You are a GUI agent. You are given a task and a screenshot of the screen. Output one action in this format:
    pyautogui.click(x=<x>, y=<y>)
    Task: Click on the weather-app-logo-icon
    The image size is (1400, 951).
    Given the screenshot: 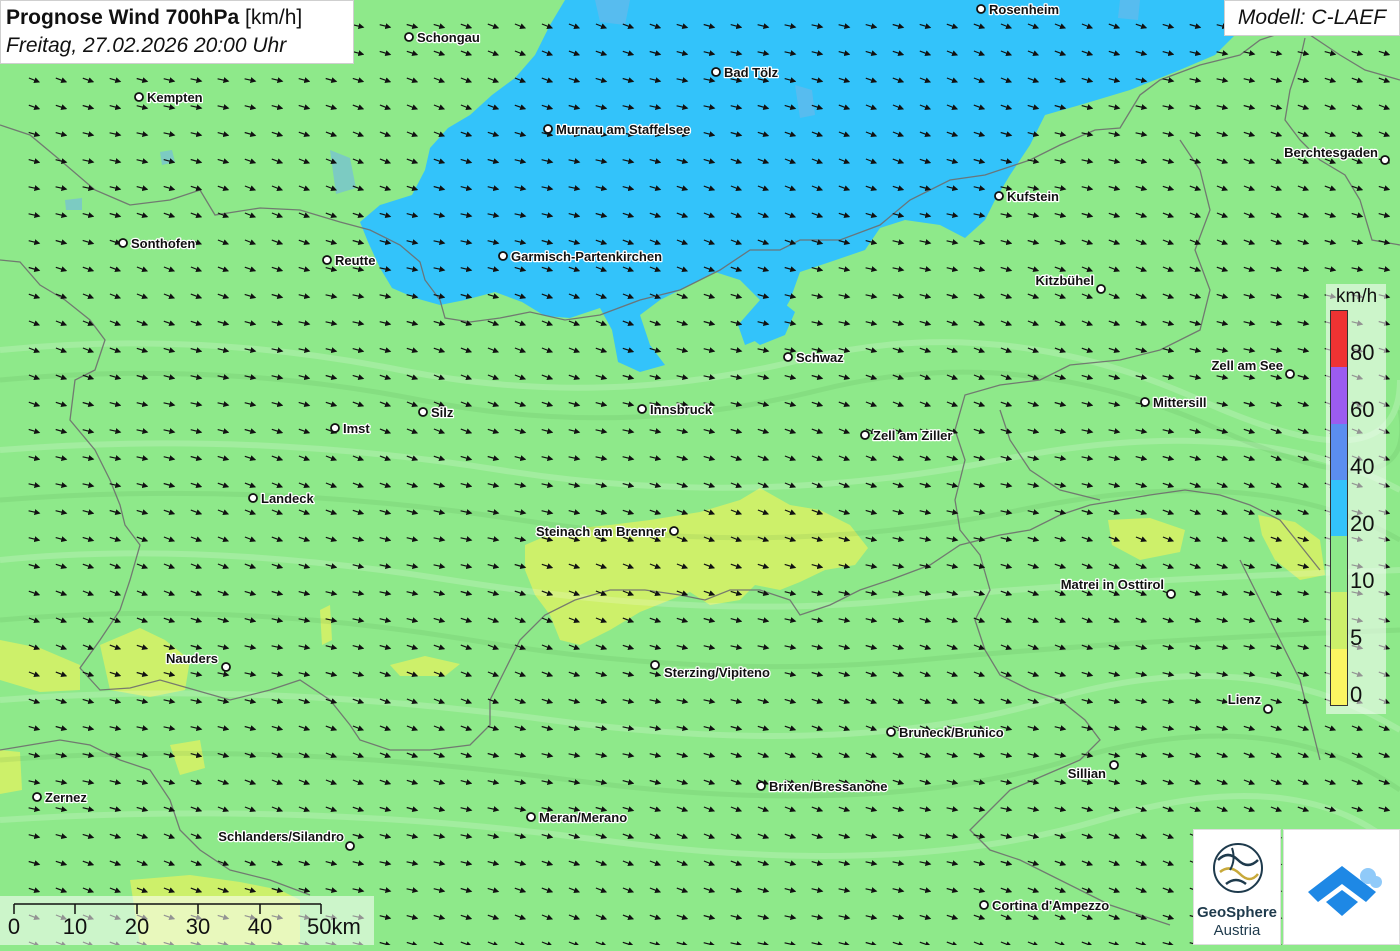 What is the action you would take?
    pyautogui.click(x=1345, y=891)
    